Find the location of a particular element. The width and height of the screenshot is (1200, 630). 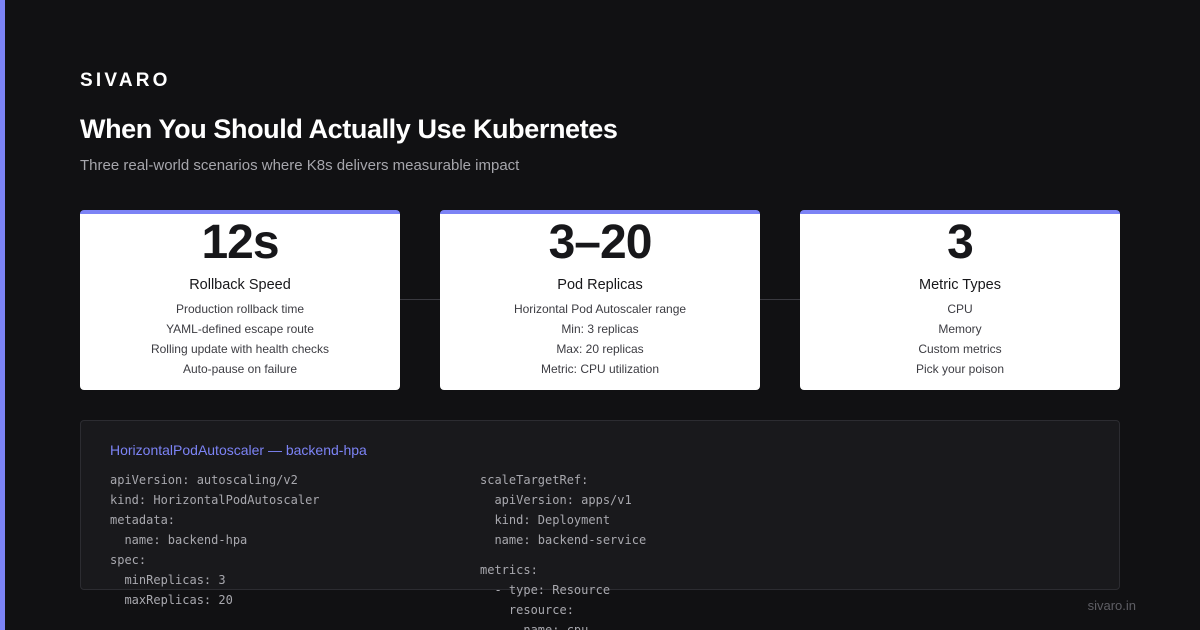

stat-value: 12s is located at coordinates (240, 242).